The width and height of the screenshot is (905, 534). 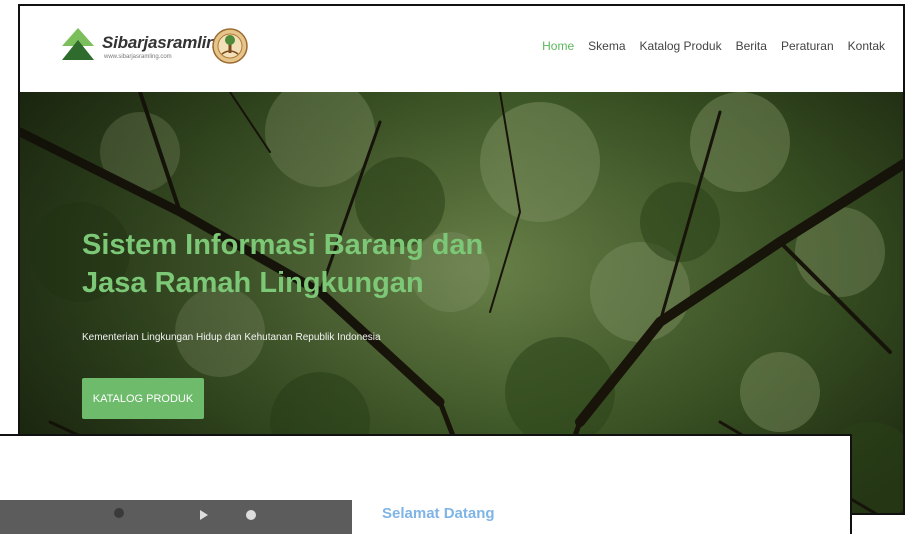 What do you see at coordinates (438, 513) in the screenshot?
I see `welcome-heading: Selamat Datang` at bounding box center [438, 513].